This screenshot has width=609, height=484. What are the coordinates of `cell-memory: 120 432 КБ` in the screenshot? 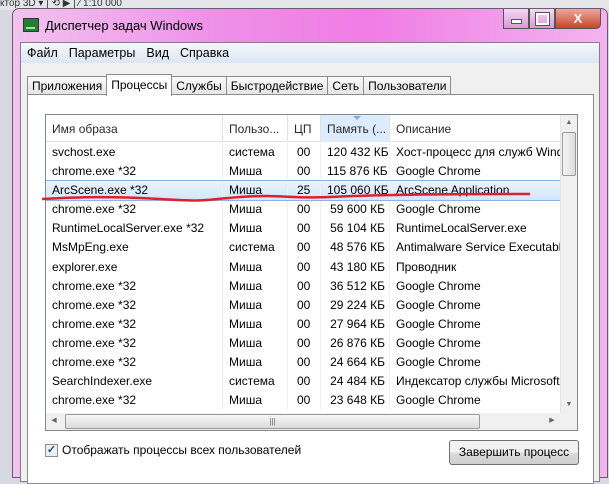 It's located at (355, 153).